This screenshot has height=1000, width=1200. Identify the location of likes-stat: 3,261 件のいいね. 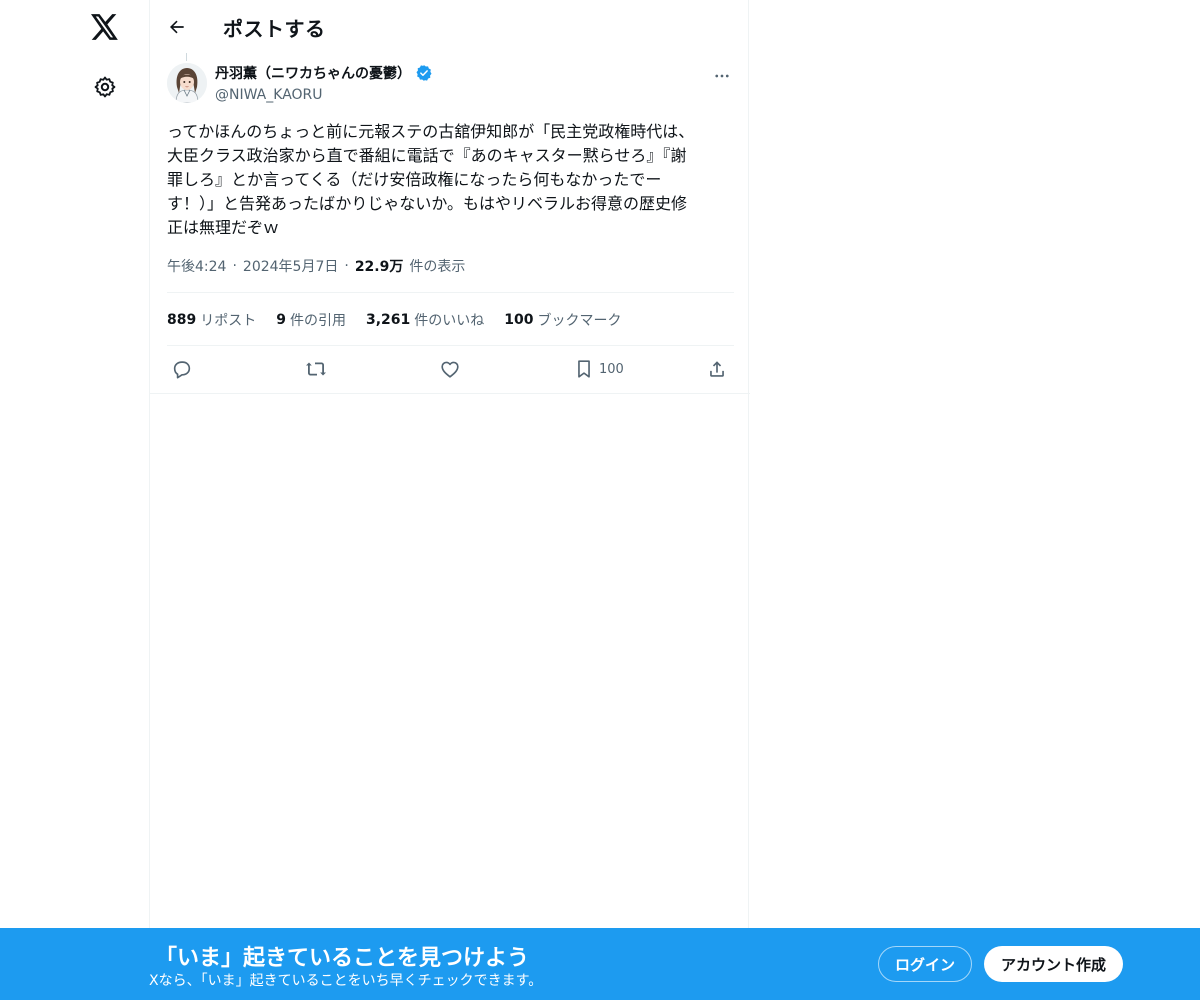
(425, 320).